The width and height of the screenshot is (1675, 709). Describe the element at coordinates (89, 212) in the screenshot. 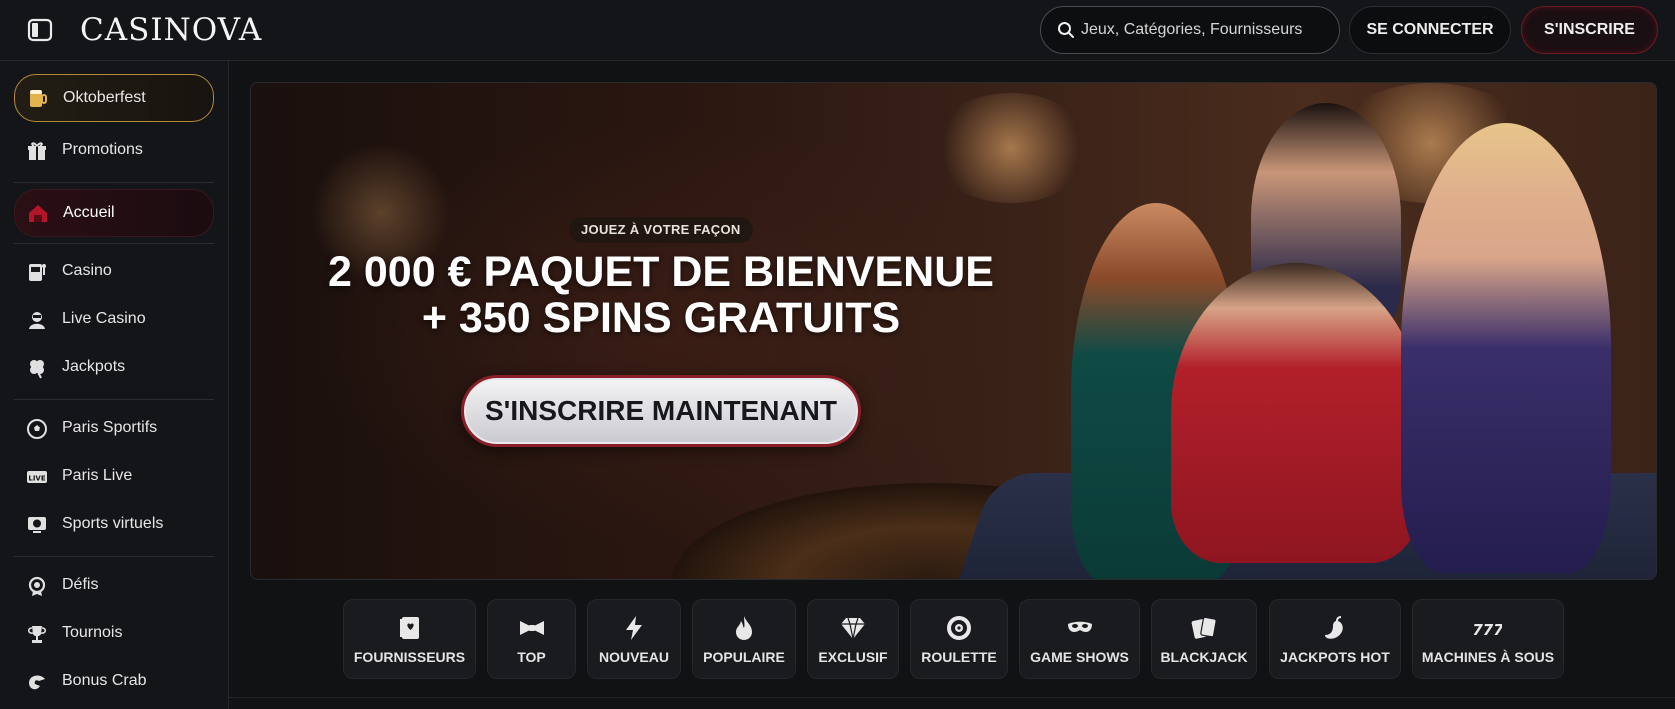

I see `sidebar-item-label: Accueil` at that location.